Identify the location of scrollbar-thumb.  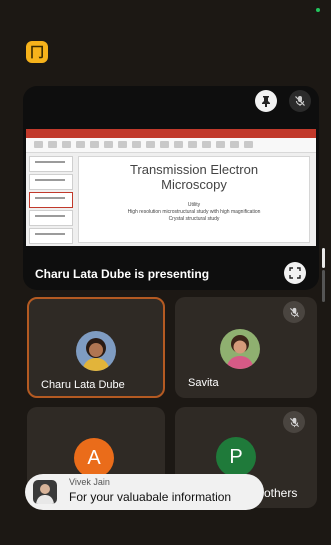
(323, 258).